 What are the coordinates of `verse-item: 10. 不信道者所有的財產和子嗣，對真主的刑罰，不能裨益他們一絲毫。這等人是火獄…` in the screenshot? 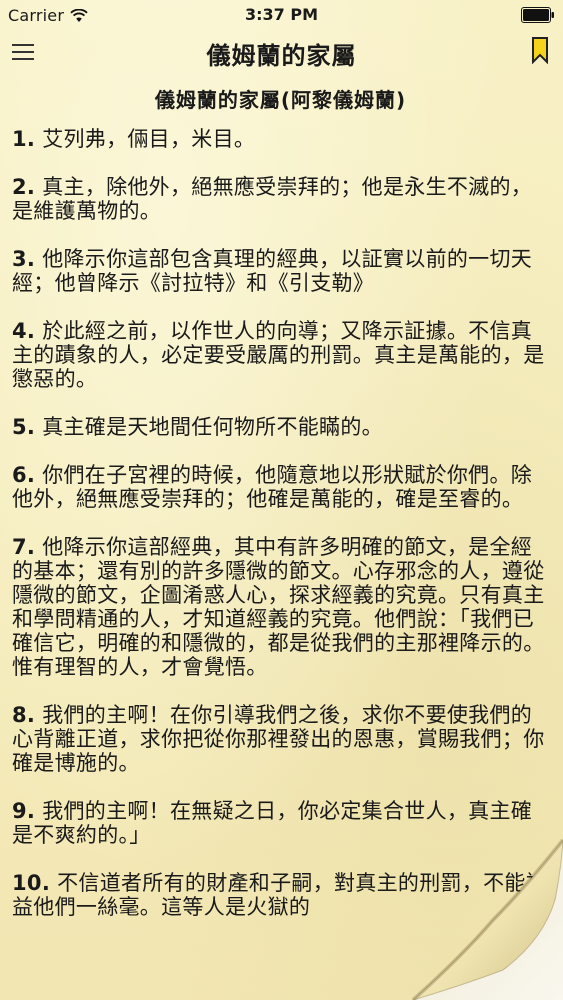 It's located at (280, 895).